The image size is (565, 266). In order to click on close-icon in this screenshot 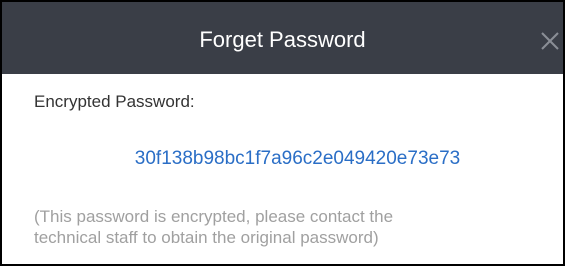, I will do `click(550, 41)`.